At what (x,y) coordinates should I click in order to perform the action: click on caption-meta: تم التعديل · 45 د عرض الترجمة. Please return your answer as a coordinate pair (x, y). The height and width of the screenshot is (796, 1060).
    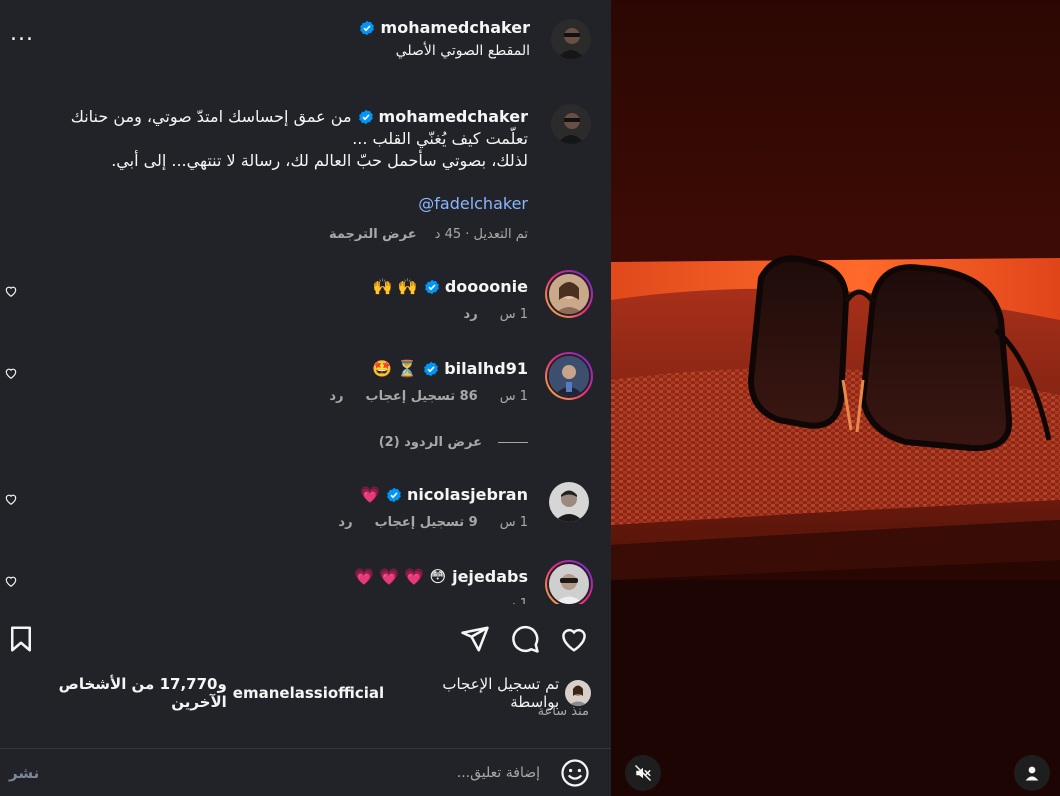
    Looking at the image, I should click on (428, 234).